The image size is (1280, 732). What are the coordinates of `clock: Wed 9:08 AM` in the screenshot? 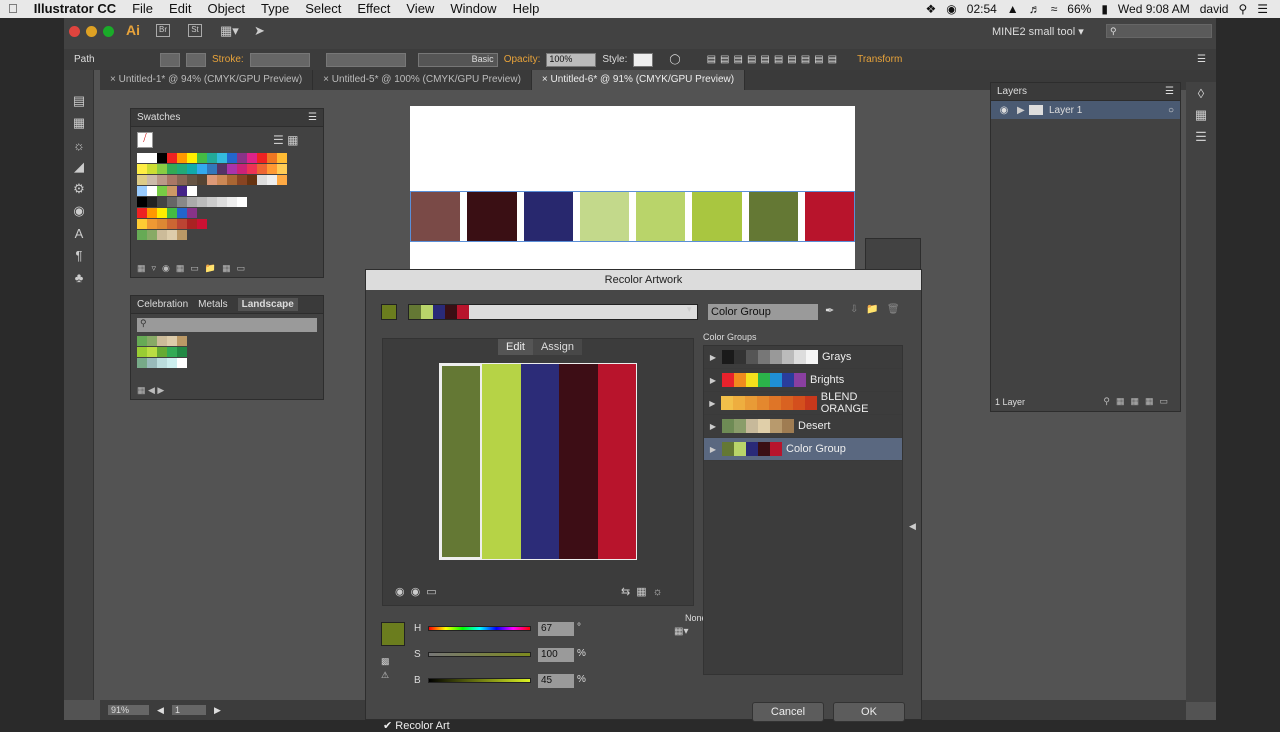 It's located at (1154, 9).